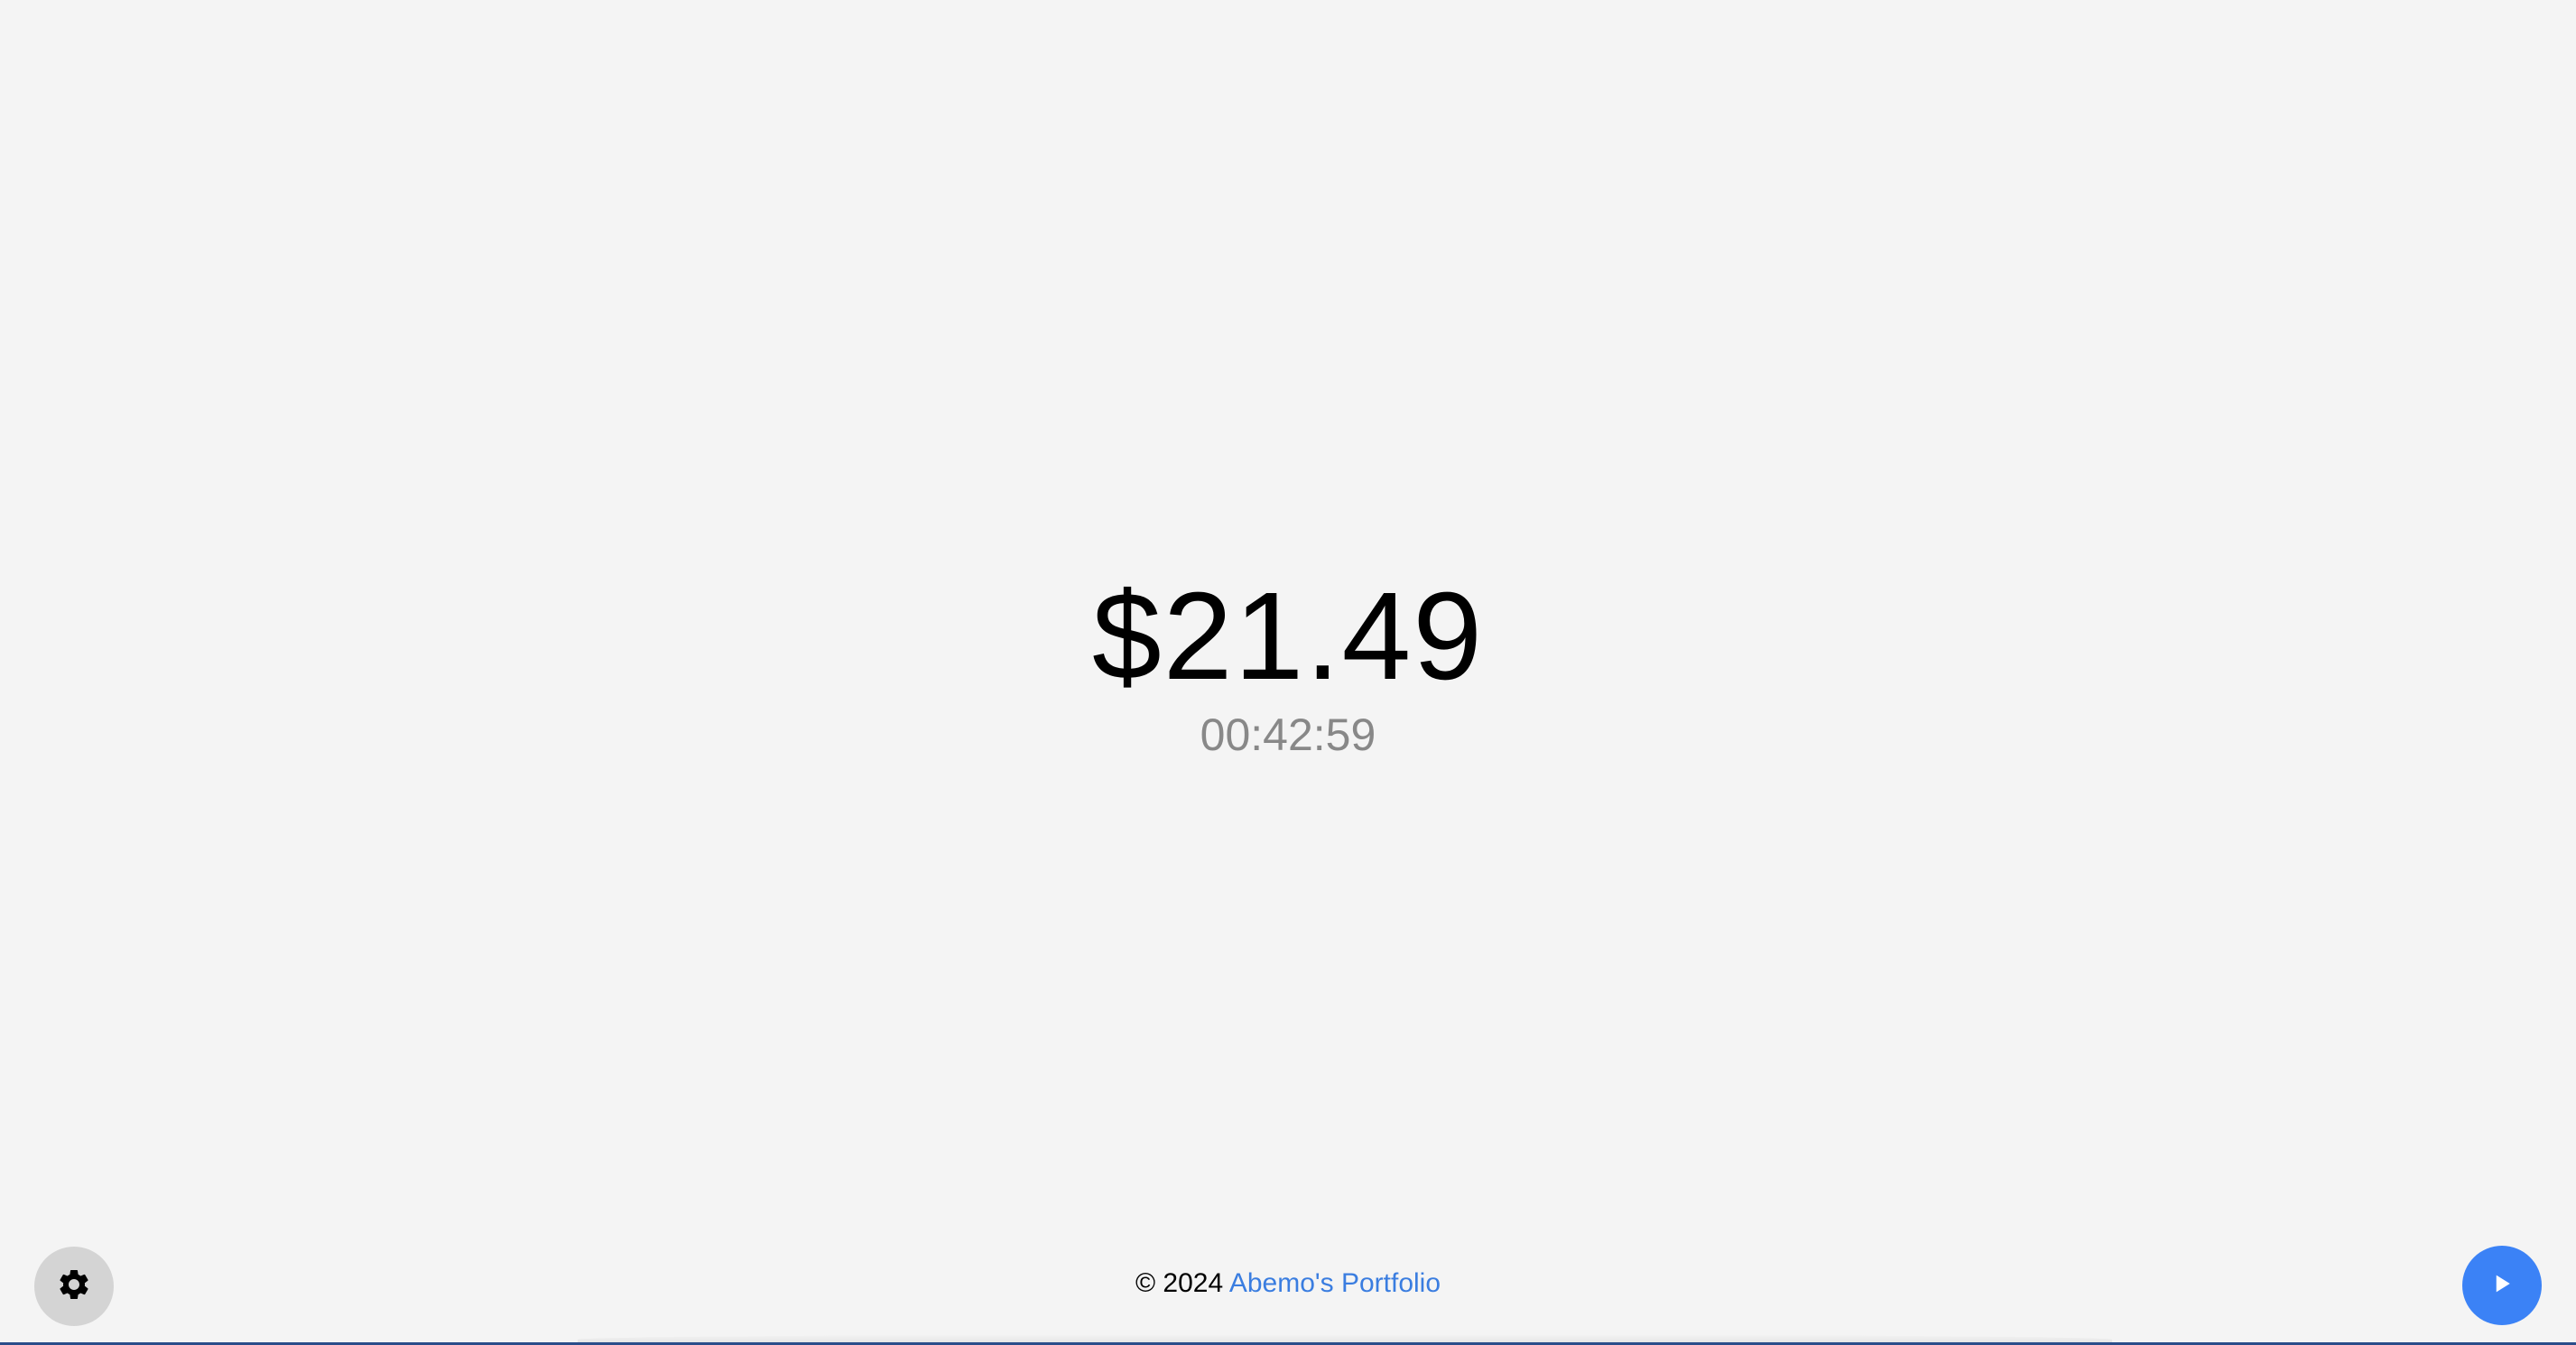 Image resolution: width=2576 pixels, height=1345 pixels. I want to click on play-button, so click(2502, 1285).